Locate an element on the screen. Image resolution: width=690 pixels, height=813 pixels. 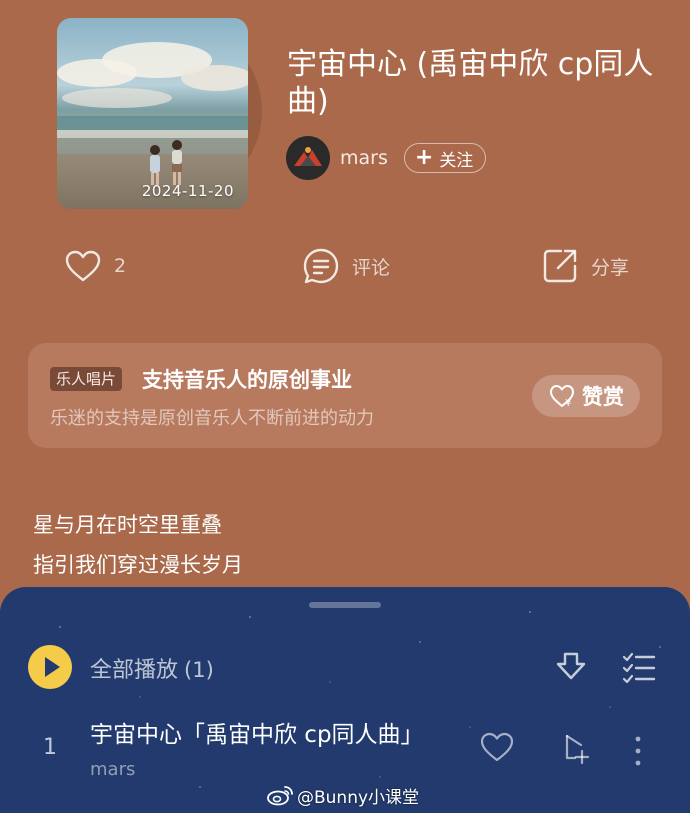
track-title: 宇宙中心「禹宙中欣 cp同人曲」 is located at coordinates (257, 735).